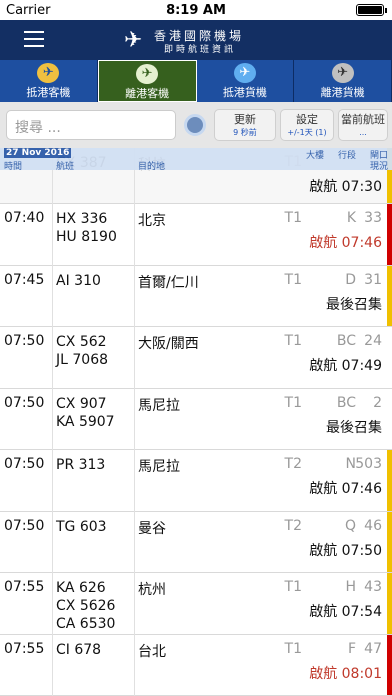  What do you see at coordinates (363, 119) in the screenshot?
I see `current-label: 當前航班` at bounding box center [363, 119].